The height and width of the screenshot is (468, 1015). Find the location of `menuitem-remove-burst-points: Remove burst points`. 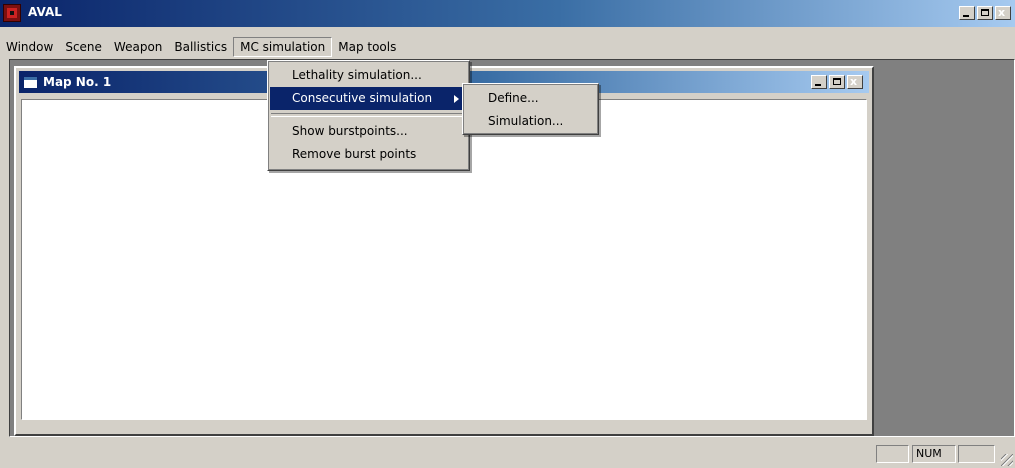

menuitem-remove-burst-points: Remove burst points is located at coordinates (368, 154).